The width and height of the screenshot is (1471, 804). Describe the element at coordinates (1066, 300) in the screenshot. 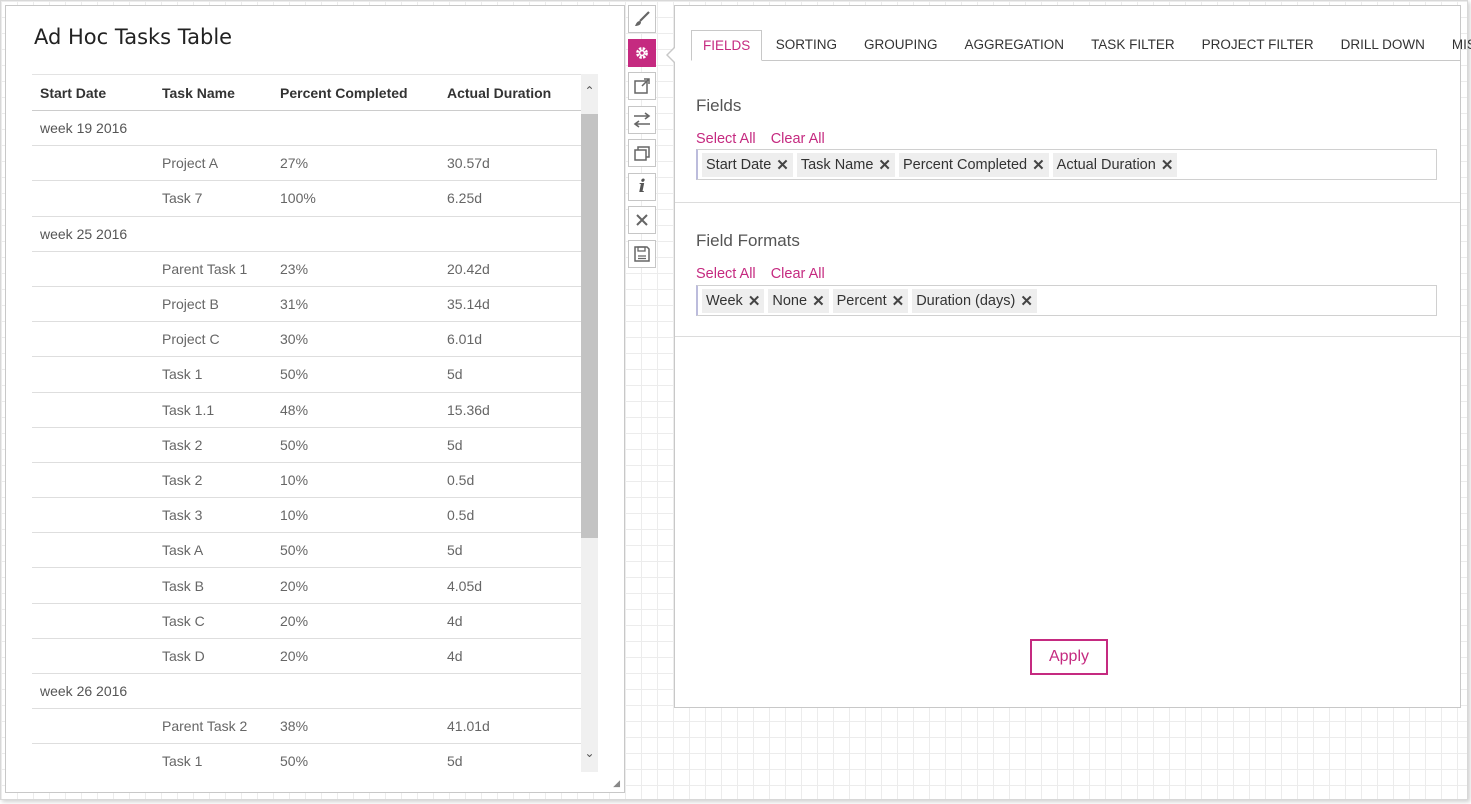

I see `field-formats-chip-input: Week ✕ None ✕ Percent ✕ Duration (days) ✕` at that location.